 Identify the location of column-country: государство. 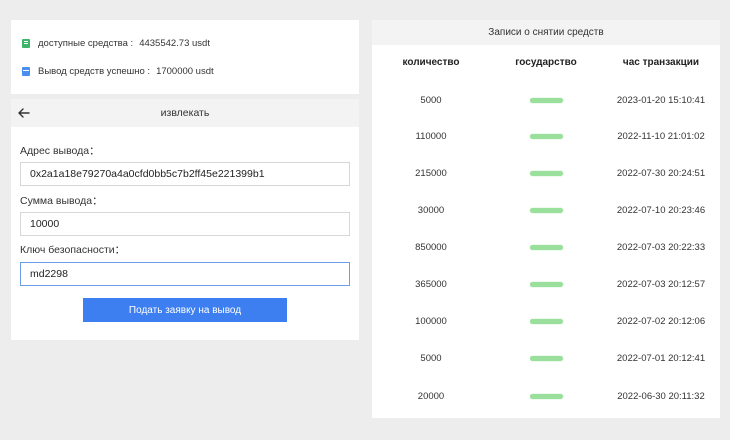
(546, 62).